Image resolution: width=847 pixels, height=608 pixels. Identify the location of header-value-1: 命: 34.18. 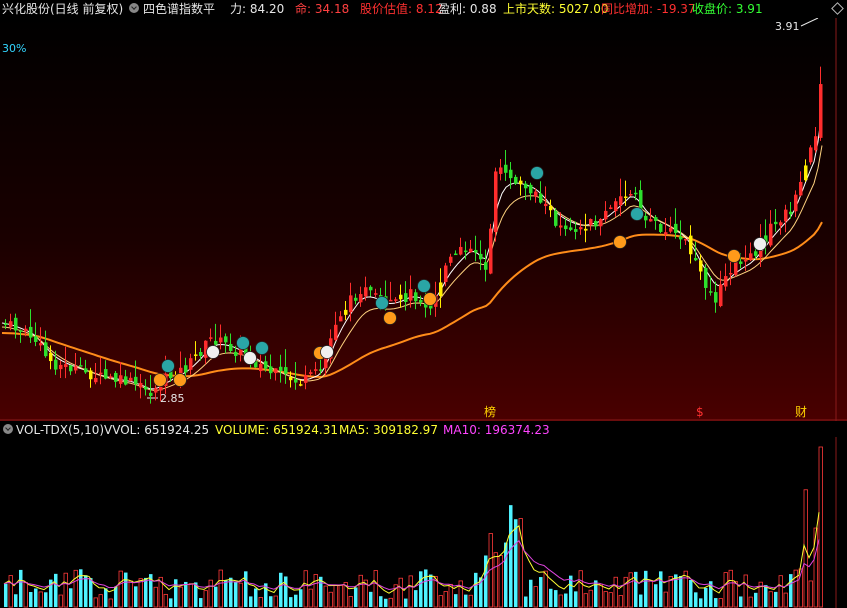
(322, 9).